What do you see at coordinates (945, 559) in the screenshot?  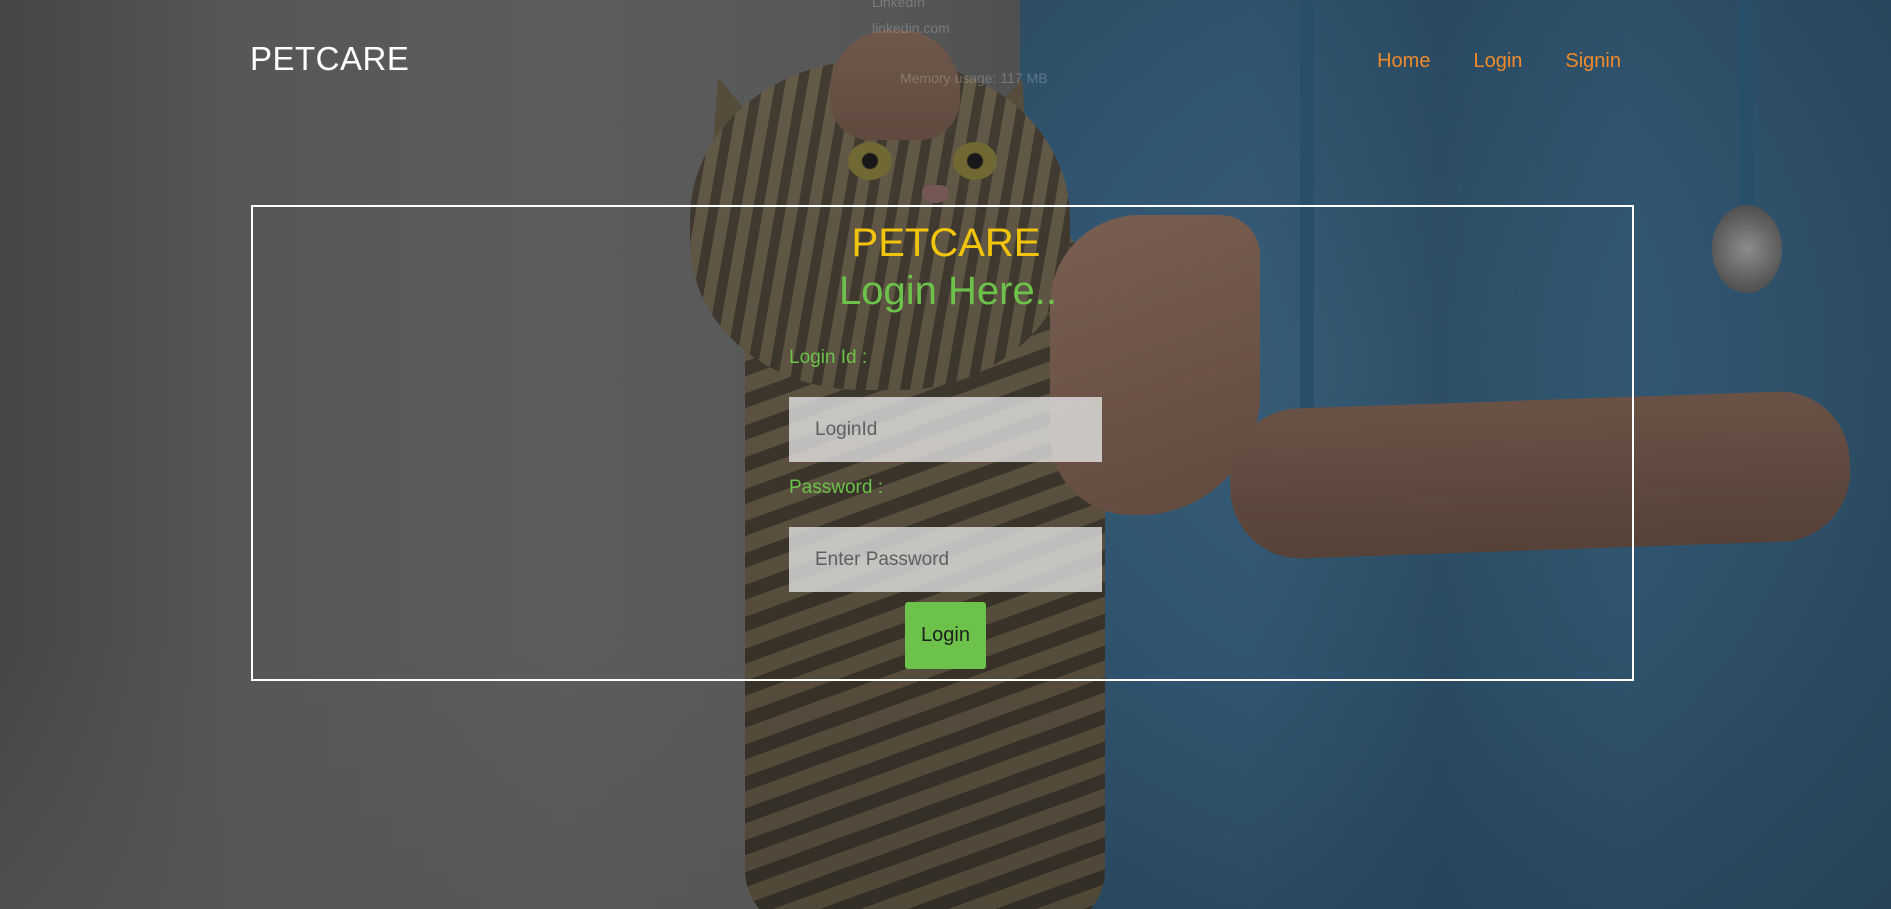 I see `password-input` at bounding box center [945, 559].